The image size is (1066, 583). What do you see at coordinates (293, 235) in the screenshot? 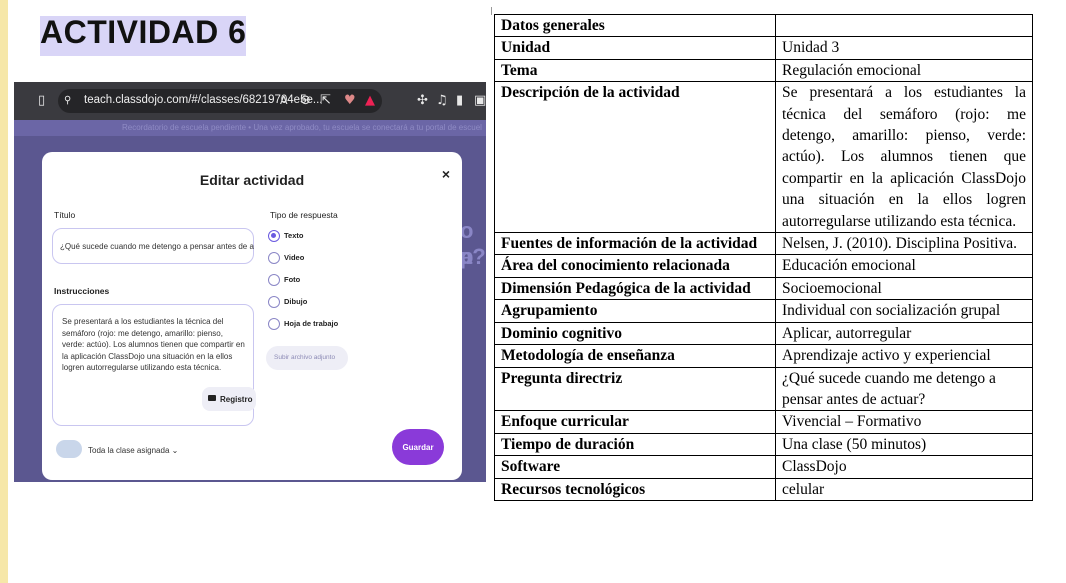
I see `option-texto: Texto` at bounding box center [293, 235].